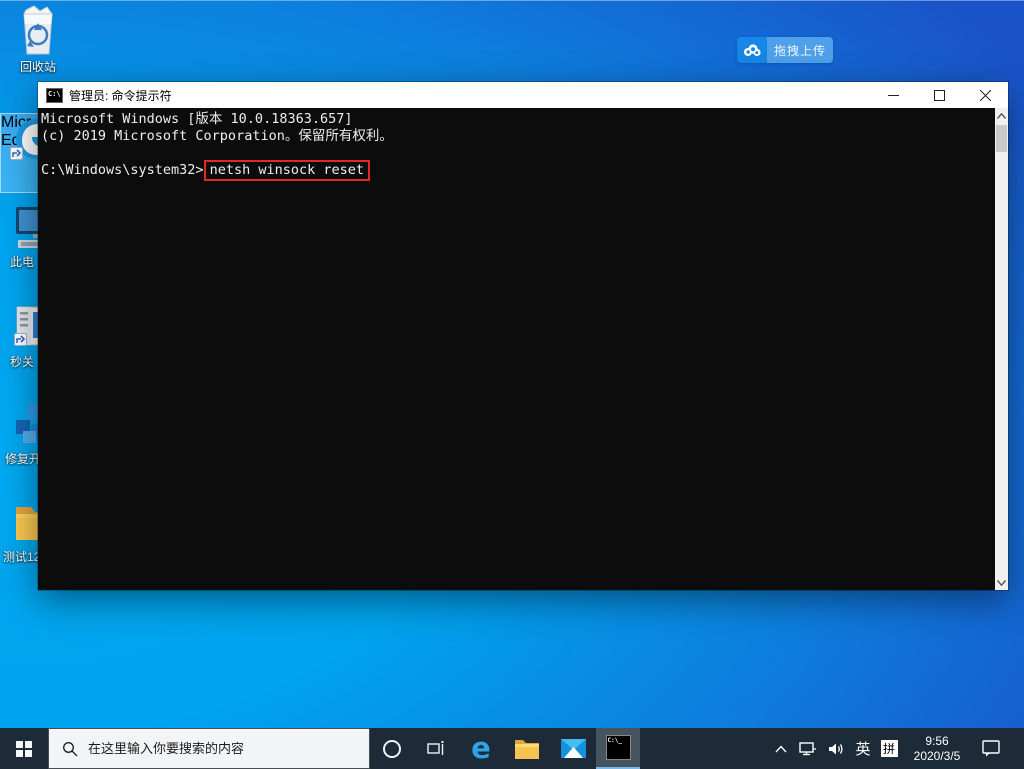 The image size is (1024, 769). I want to click on network-ethernet-icon, so click(807, 748).